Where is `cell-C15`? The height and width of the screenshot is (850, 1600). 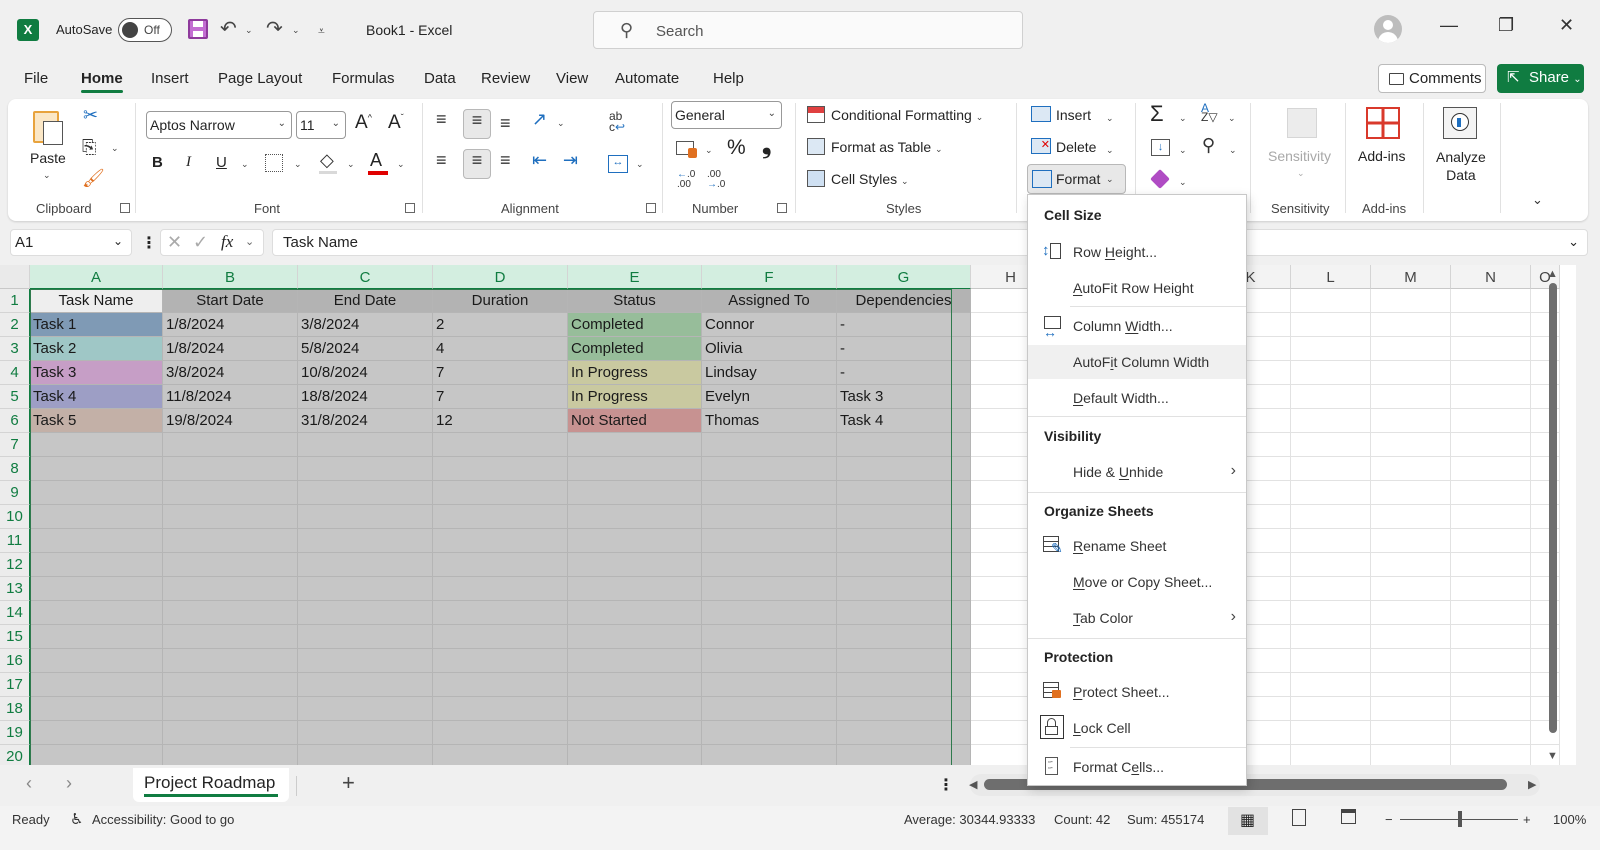 cell-C15 is located at coordinates (365, 637).